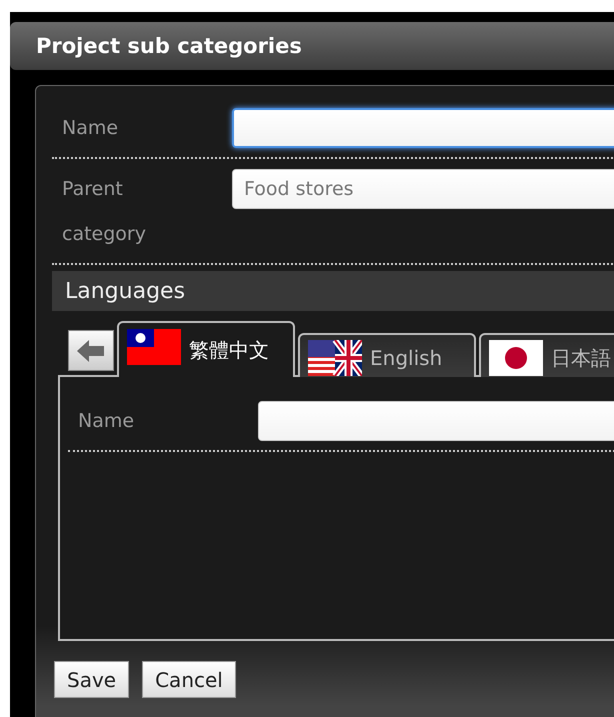 The width and height of the screenshot is (614, 717). I want to click on language-tab: 繁體中文, so click(206, 349).